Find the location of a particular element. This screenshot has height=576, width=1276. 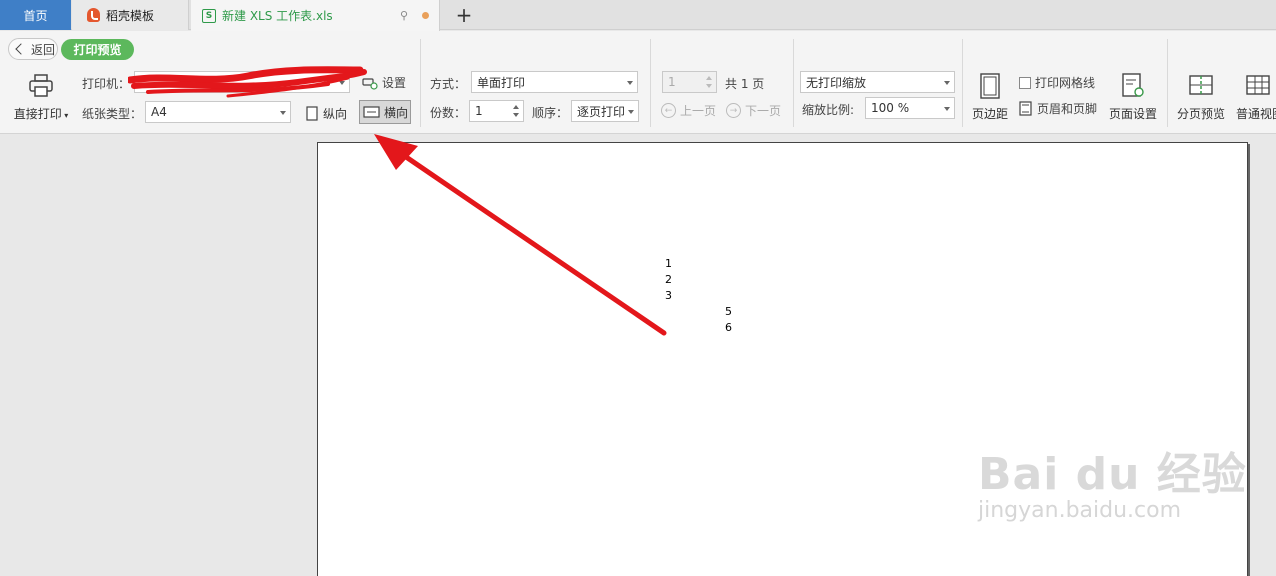

header-footer-button: 页眉和页脚 is located at coordinates (1058, 108).